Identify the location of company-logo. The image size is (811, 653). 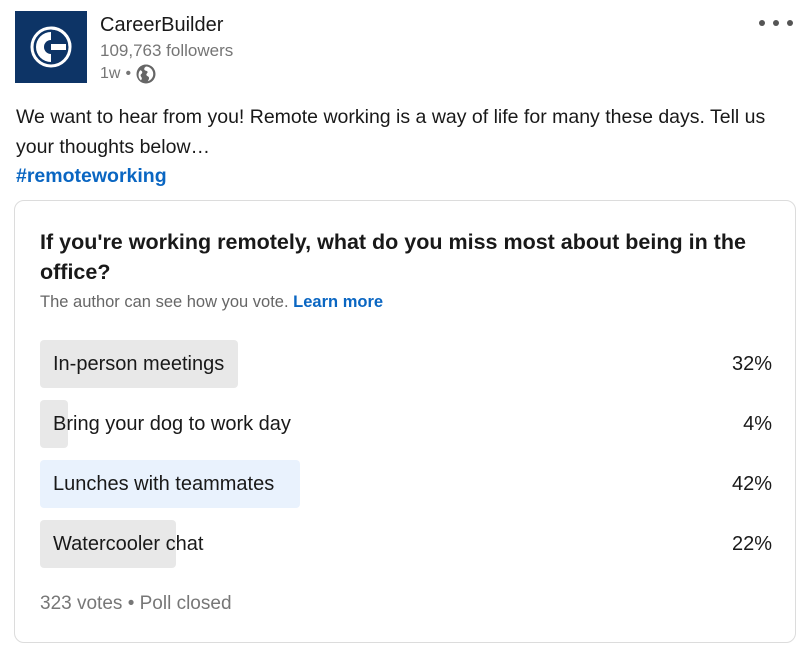
(51, 47).